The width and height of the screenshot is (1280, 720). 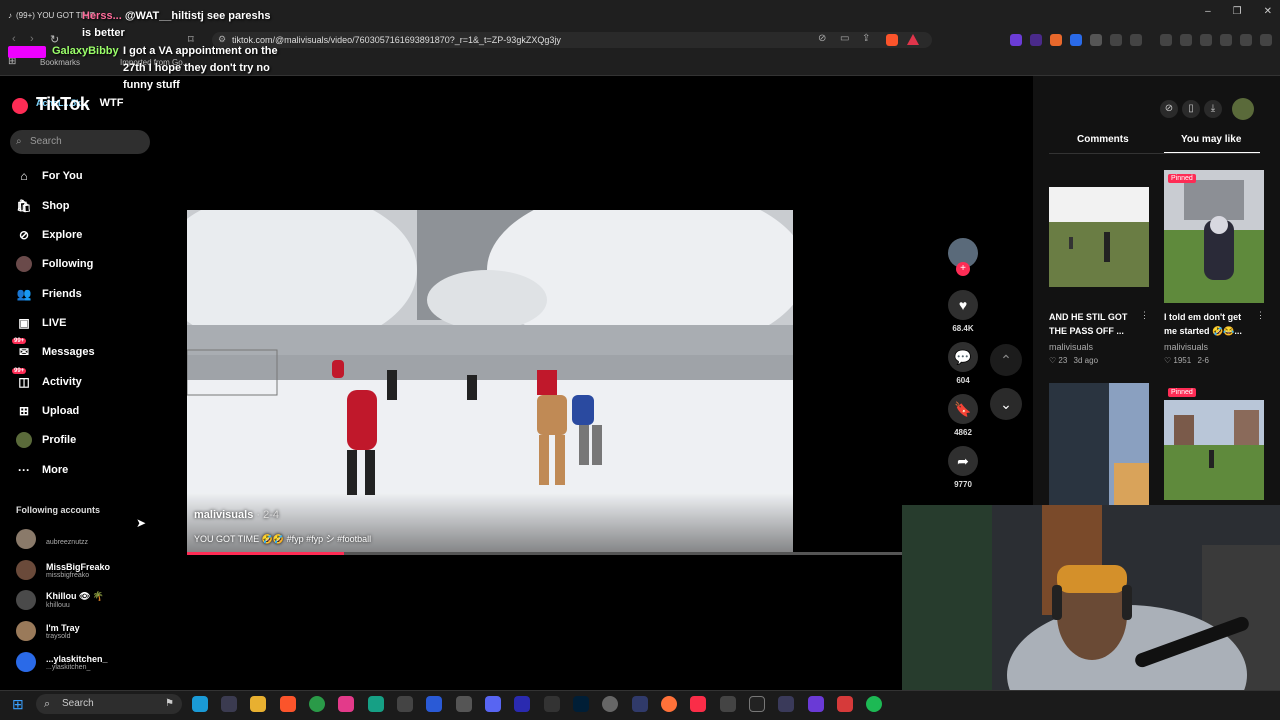 What do you see at coordinates (1226, 40) in the screenshot?
I see `leo-ai-icon` at bounding box center [1226, 40].